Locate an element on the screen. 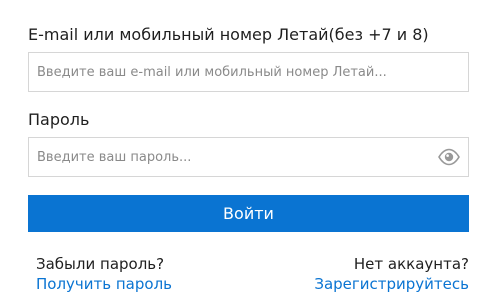 The height and width of the screenshot is (302, 500). password-label: Пароль is located at coordinates (59, 119).